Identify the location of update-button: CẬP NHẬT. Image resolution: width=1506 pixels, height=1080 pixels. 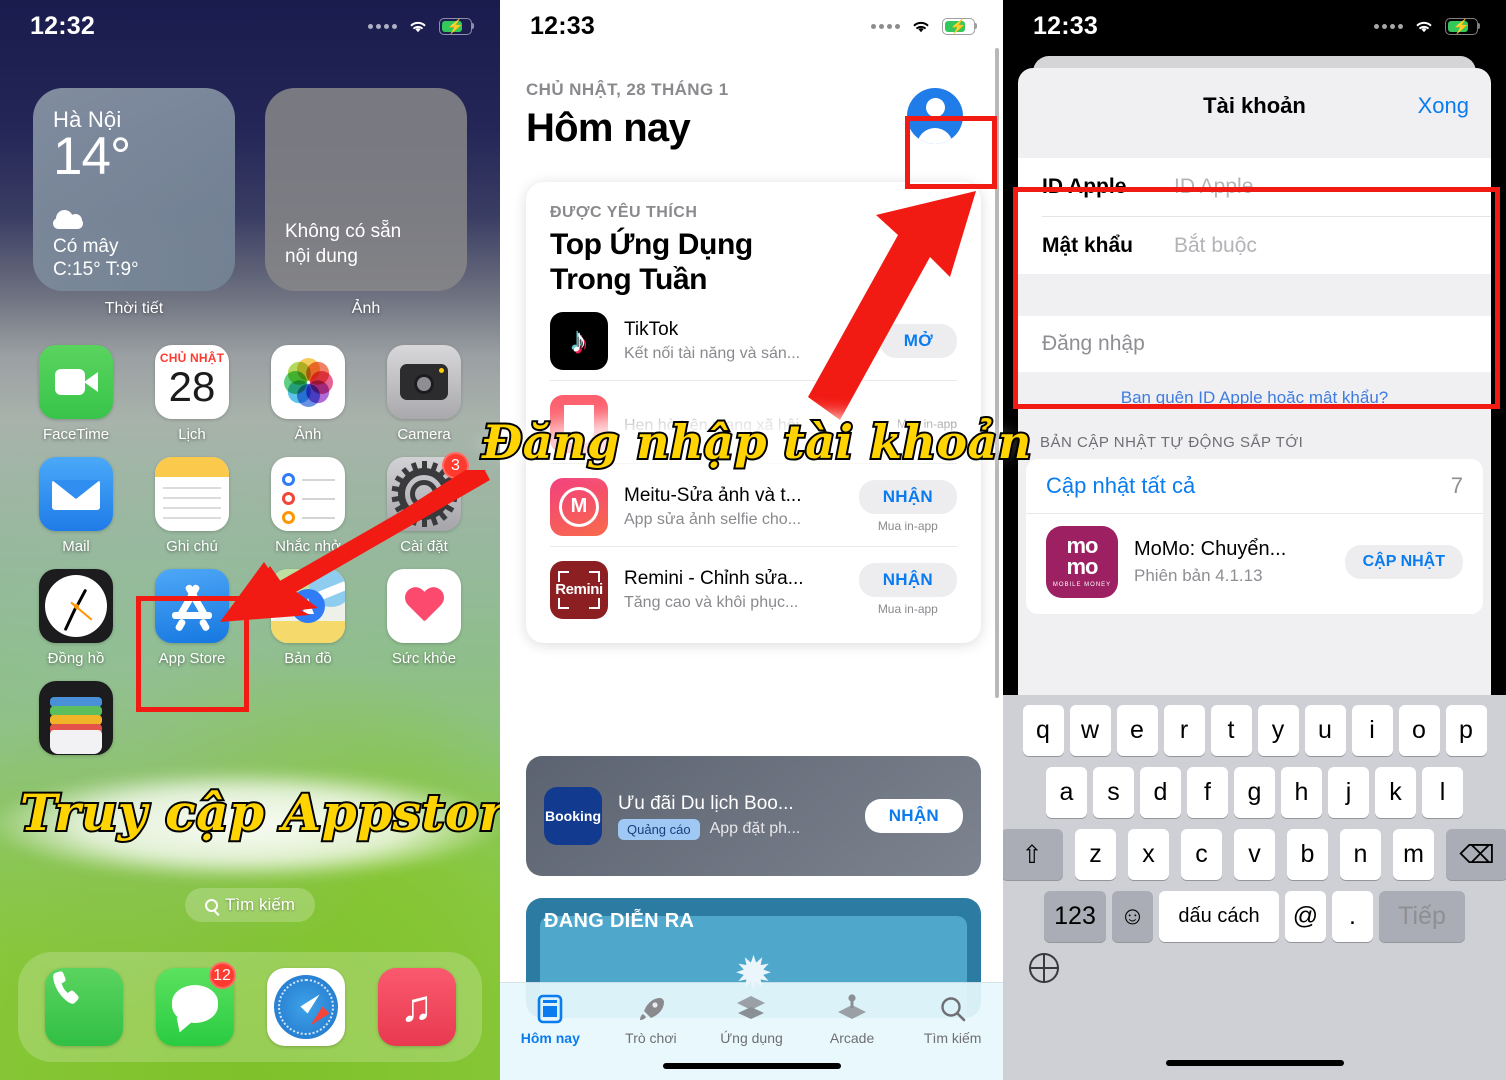
(1403, 562).